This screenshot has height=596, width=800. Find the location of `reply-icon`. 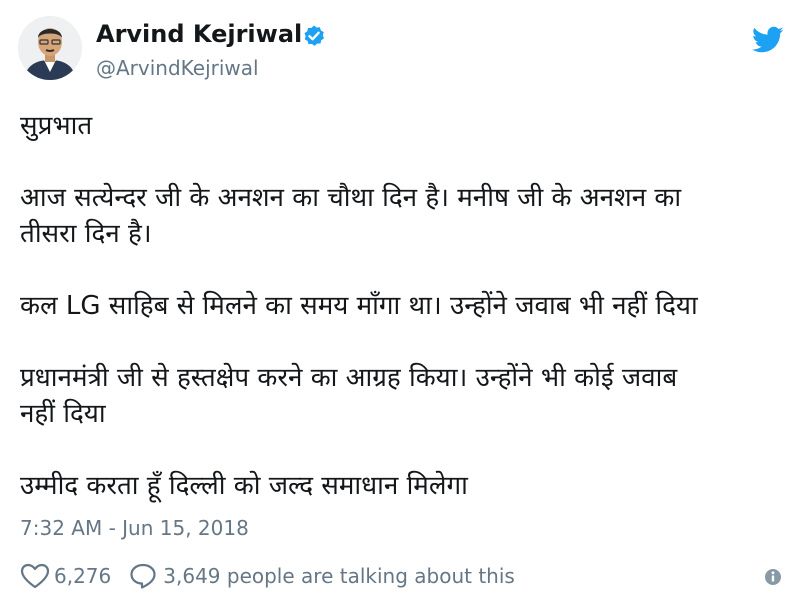

reply-icon is located at coordinates (143, 576).